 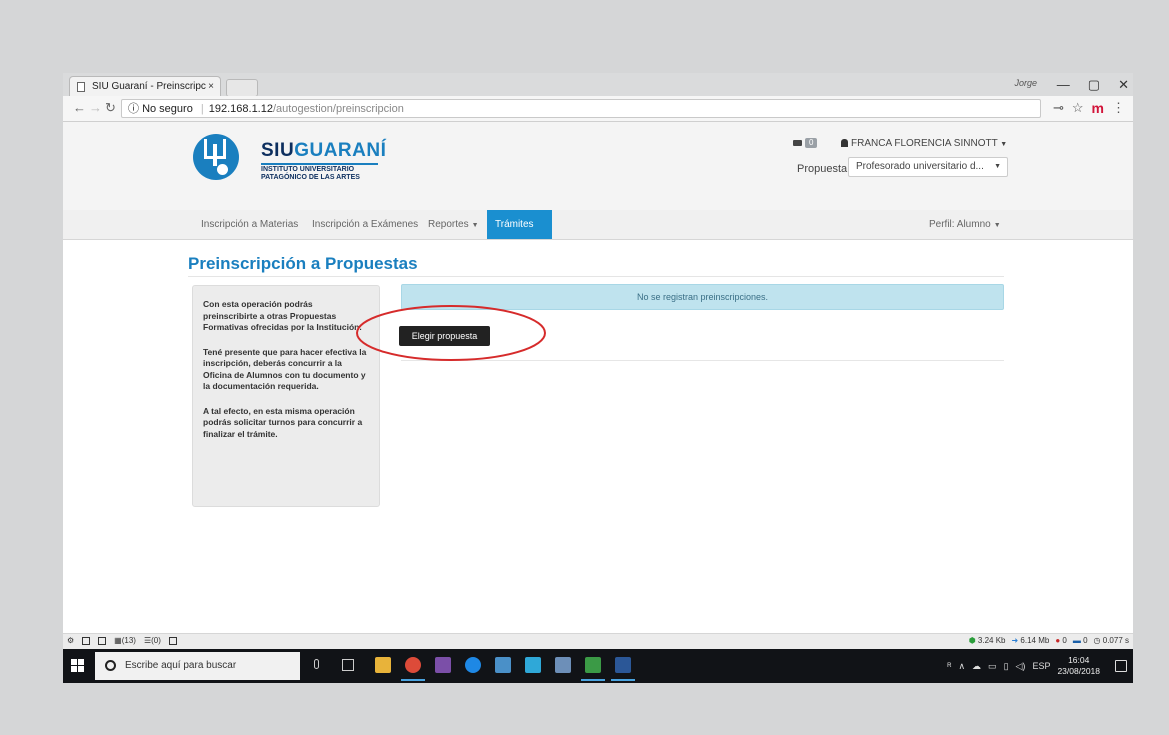 I want to click on star-icon: ☆, so click(x=1078, y=108).